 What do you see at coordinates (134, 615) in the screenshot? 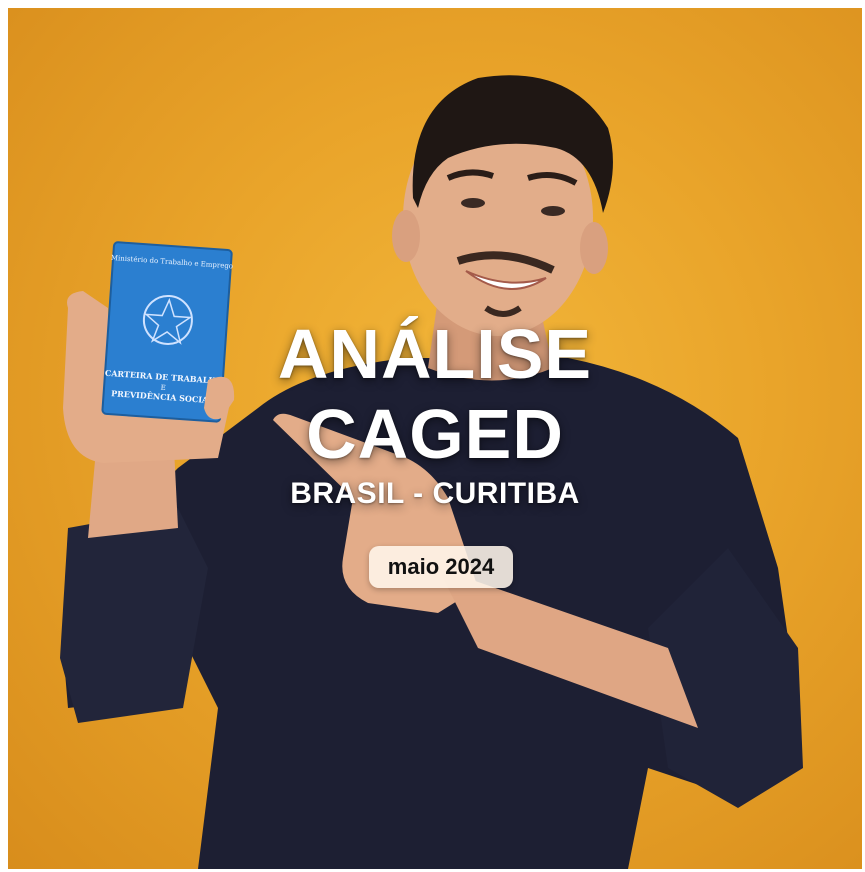
I see `left-sleeve` at bounding box center [134, 615].